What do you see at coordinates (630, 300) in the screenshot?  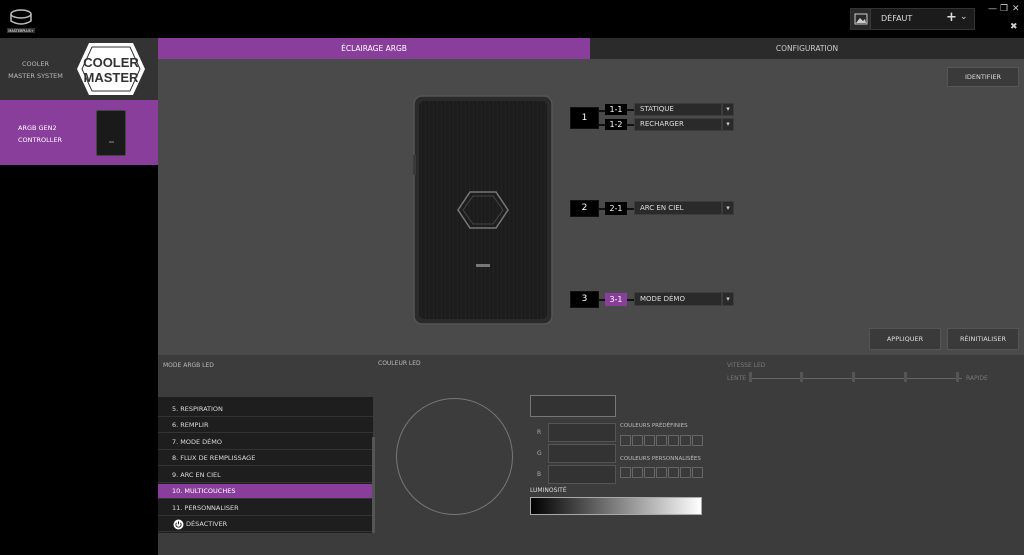 I see `channel-3-1-link` at bounding box center [630, 300].